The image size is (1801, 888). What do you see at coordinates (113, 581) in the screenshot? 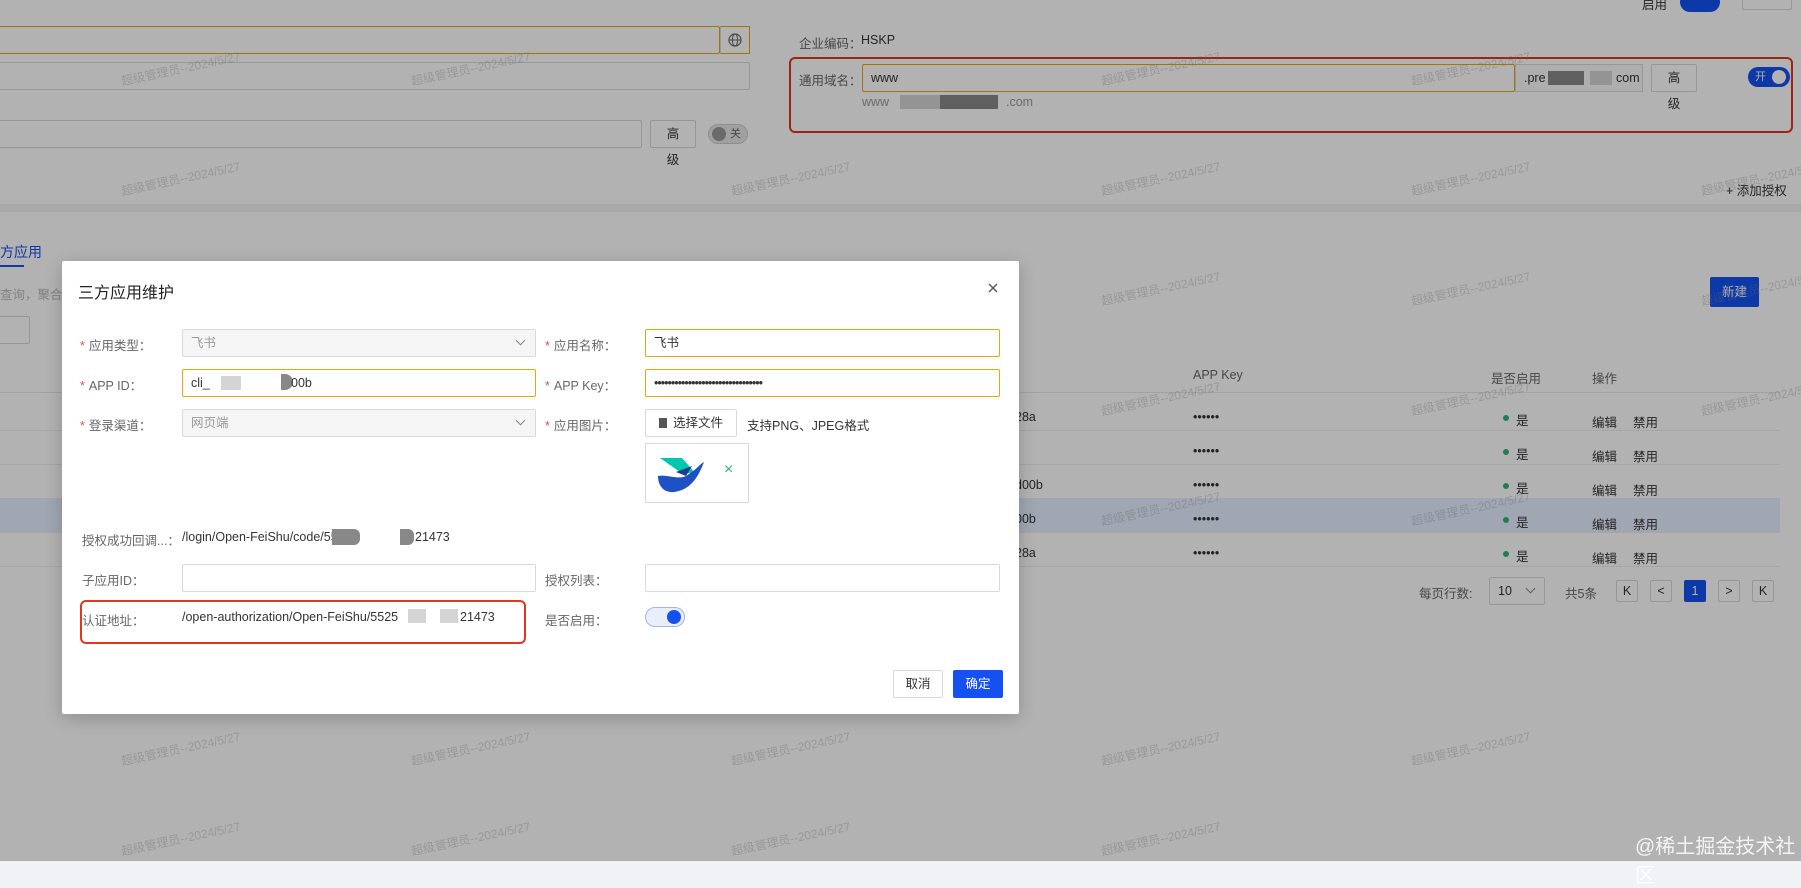
I see `sub-app-id-label: 子应用ID：` at bounding box center [113, 581].